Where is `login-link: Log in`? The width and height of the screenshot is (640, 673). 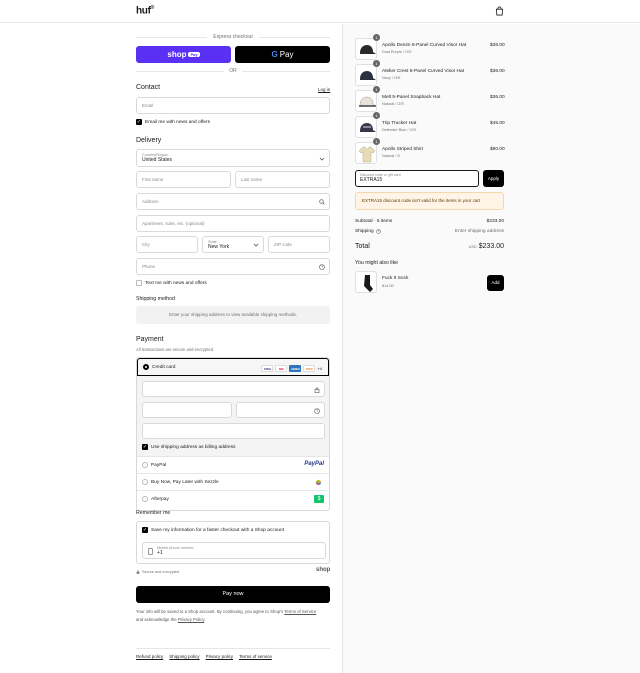
login-link: Log in is located at coordinates (324, 89).